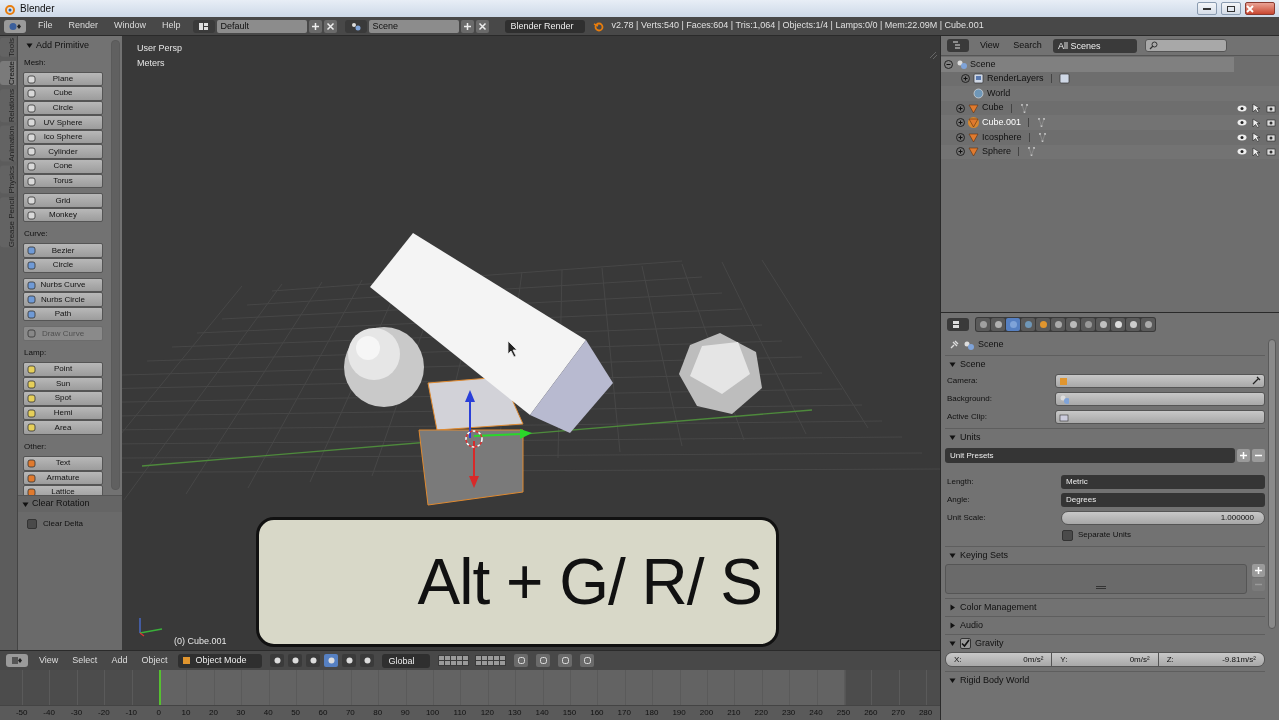 The height and width of the screenshot is (720, 1279). What do you see at coordinates (544, 26) in the screenshot?
I see `render-engine-dropdown: Blender Render` at bounding box center [544, 26].